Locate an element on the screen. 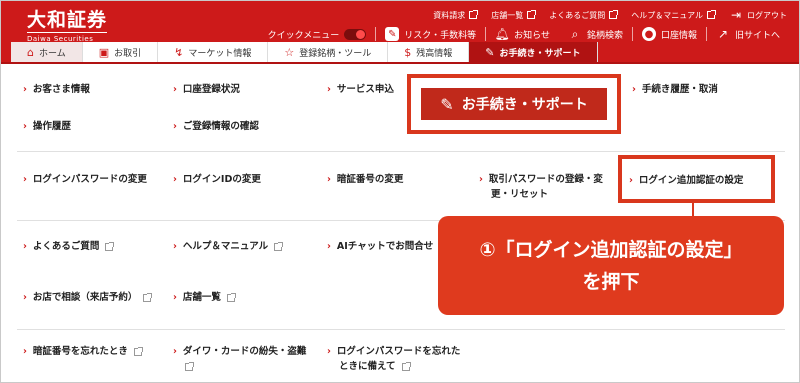 This screenshot has height=383, width=800. link-help: ヘルプ＆マニュアル is located at coordinates (673, 15).